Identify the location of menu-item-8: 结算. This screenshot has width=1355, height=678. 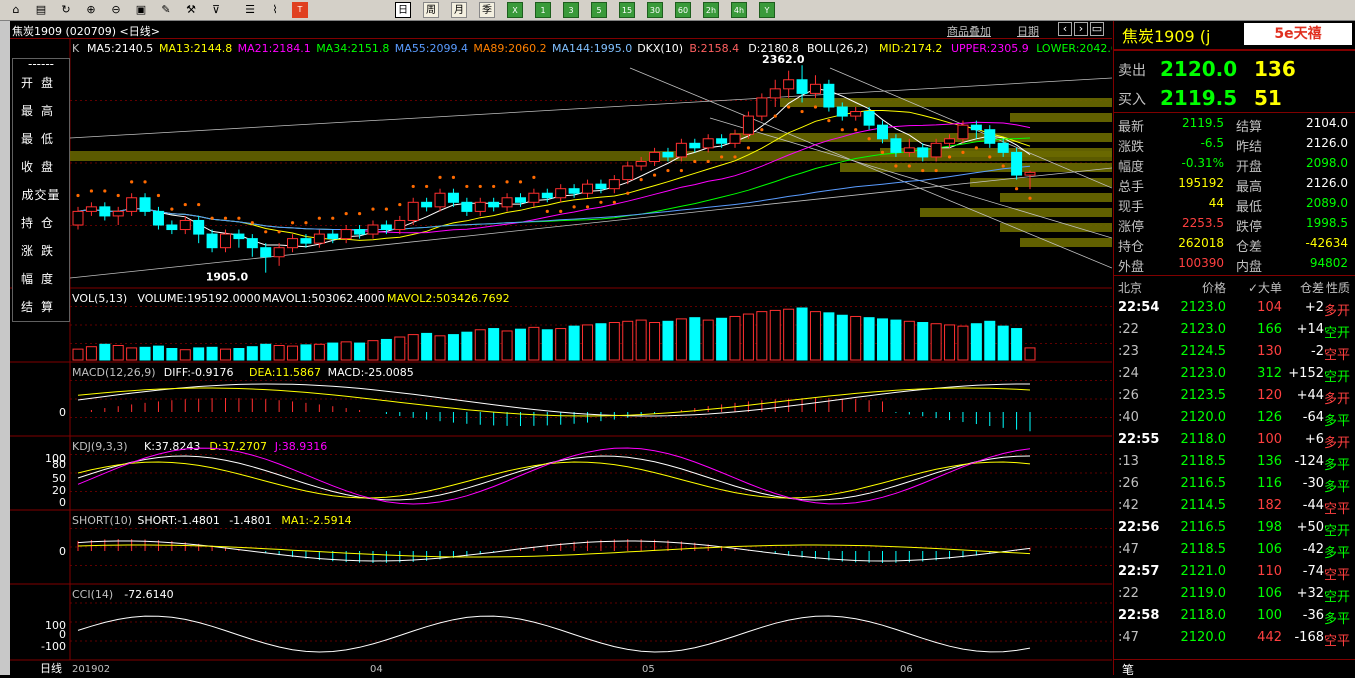
(41, 307).